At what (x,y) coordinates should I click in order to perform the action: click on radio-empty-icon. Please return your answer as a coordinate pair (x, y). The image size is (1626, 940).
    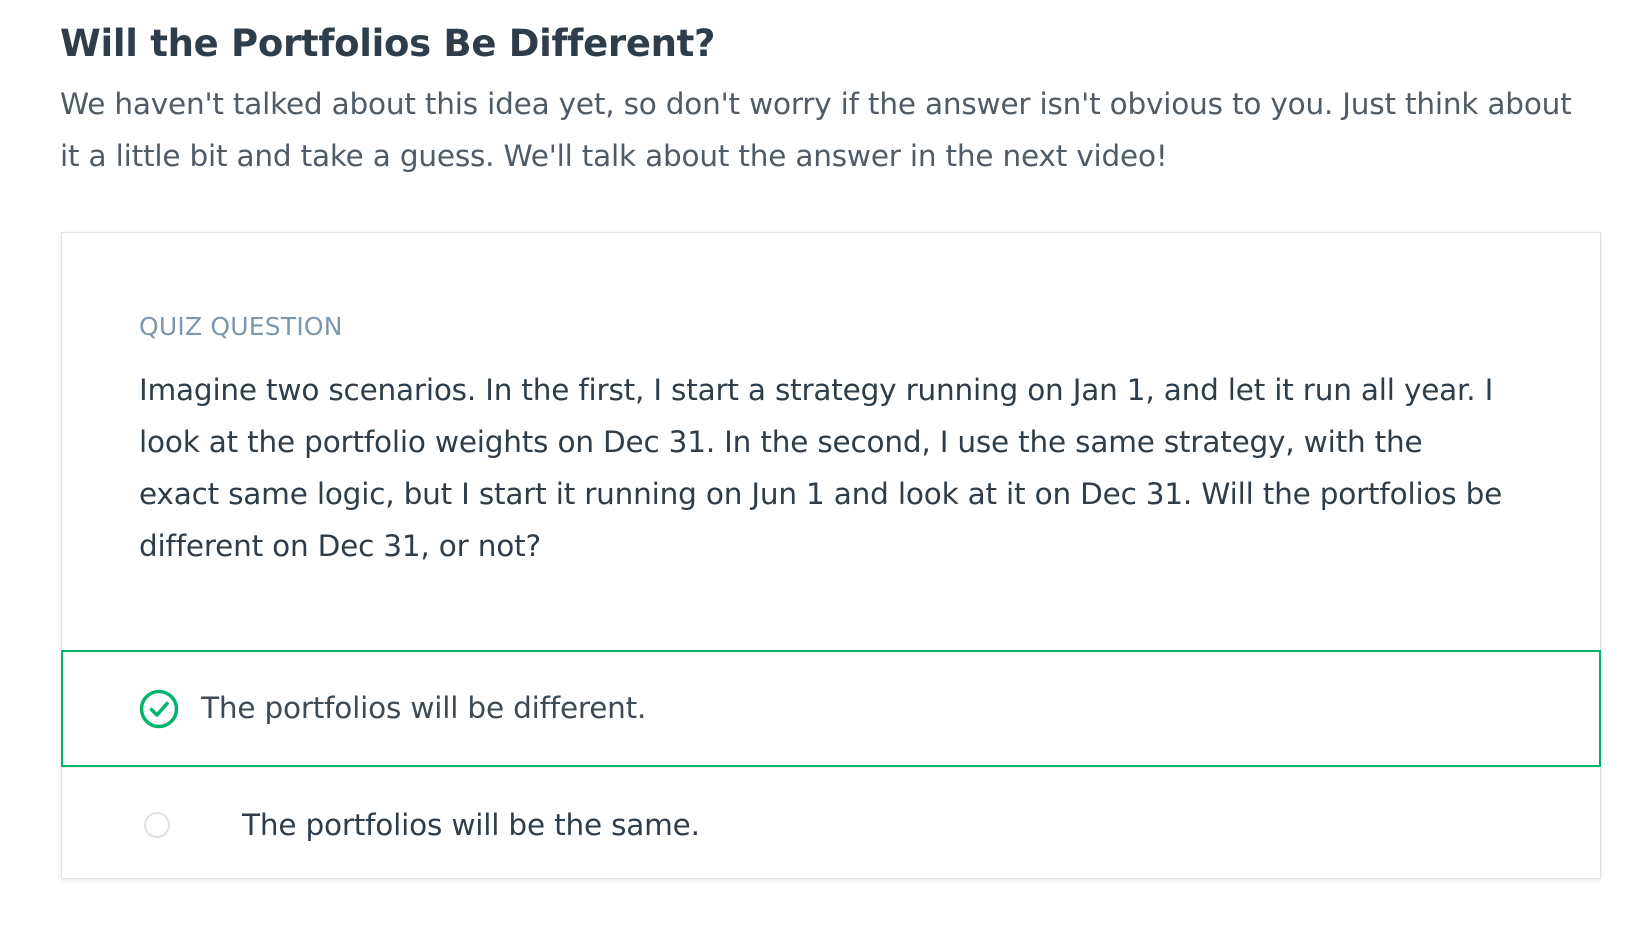
    Looking at the image, I should click on (157, 825).